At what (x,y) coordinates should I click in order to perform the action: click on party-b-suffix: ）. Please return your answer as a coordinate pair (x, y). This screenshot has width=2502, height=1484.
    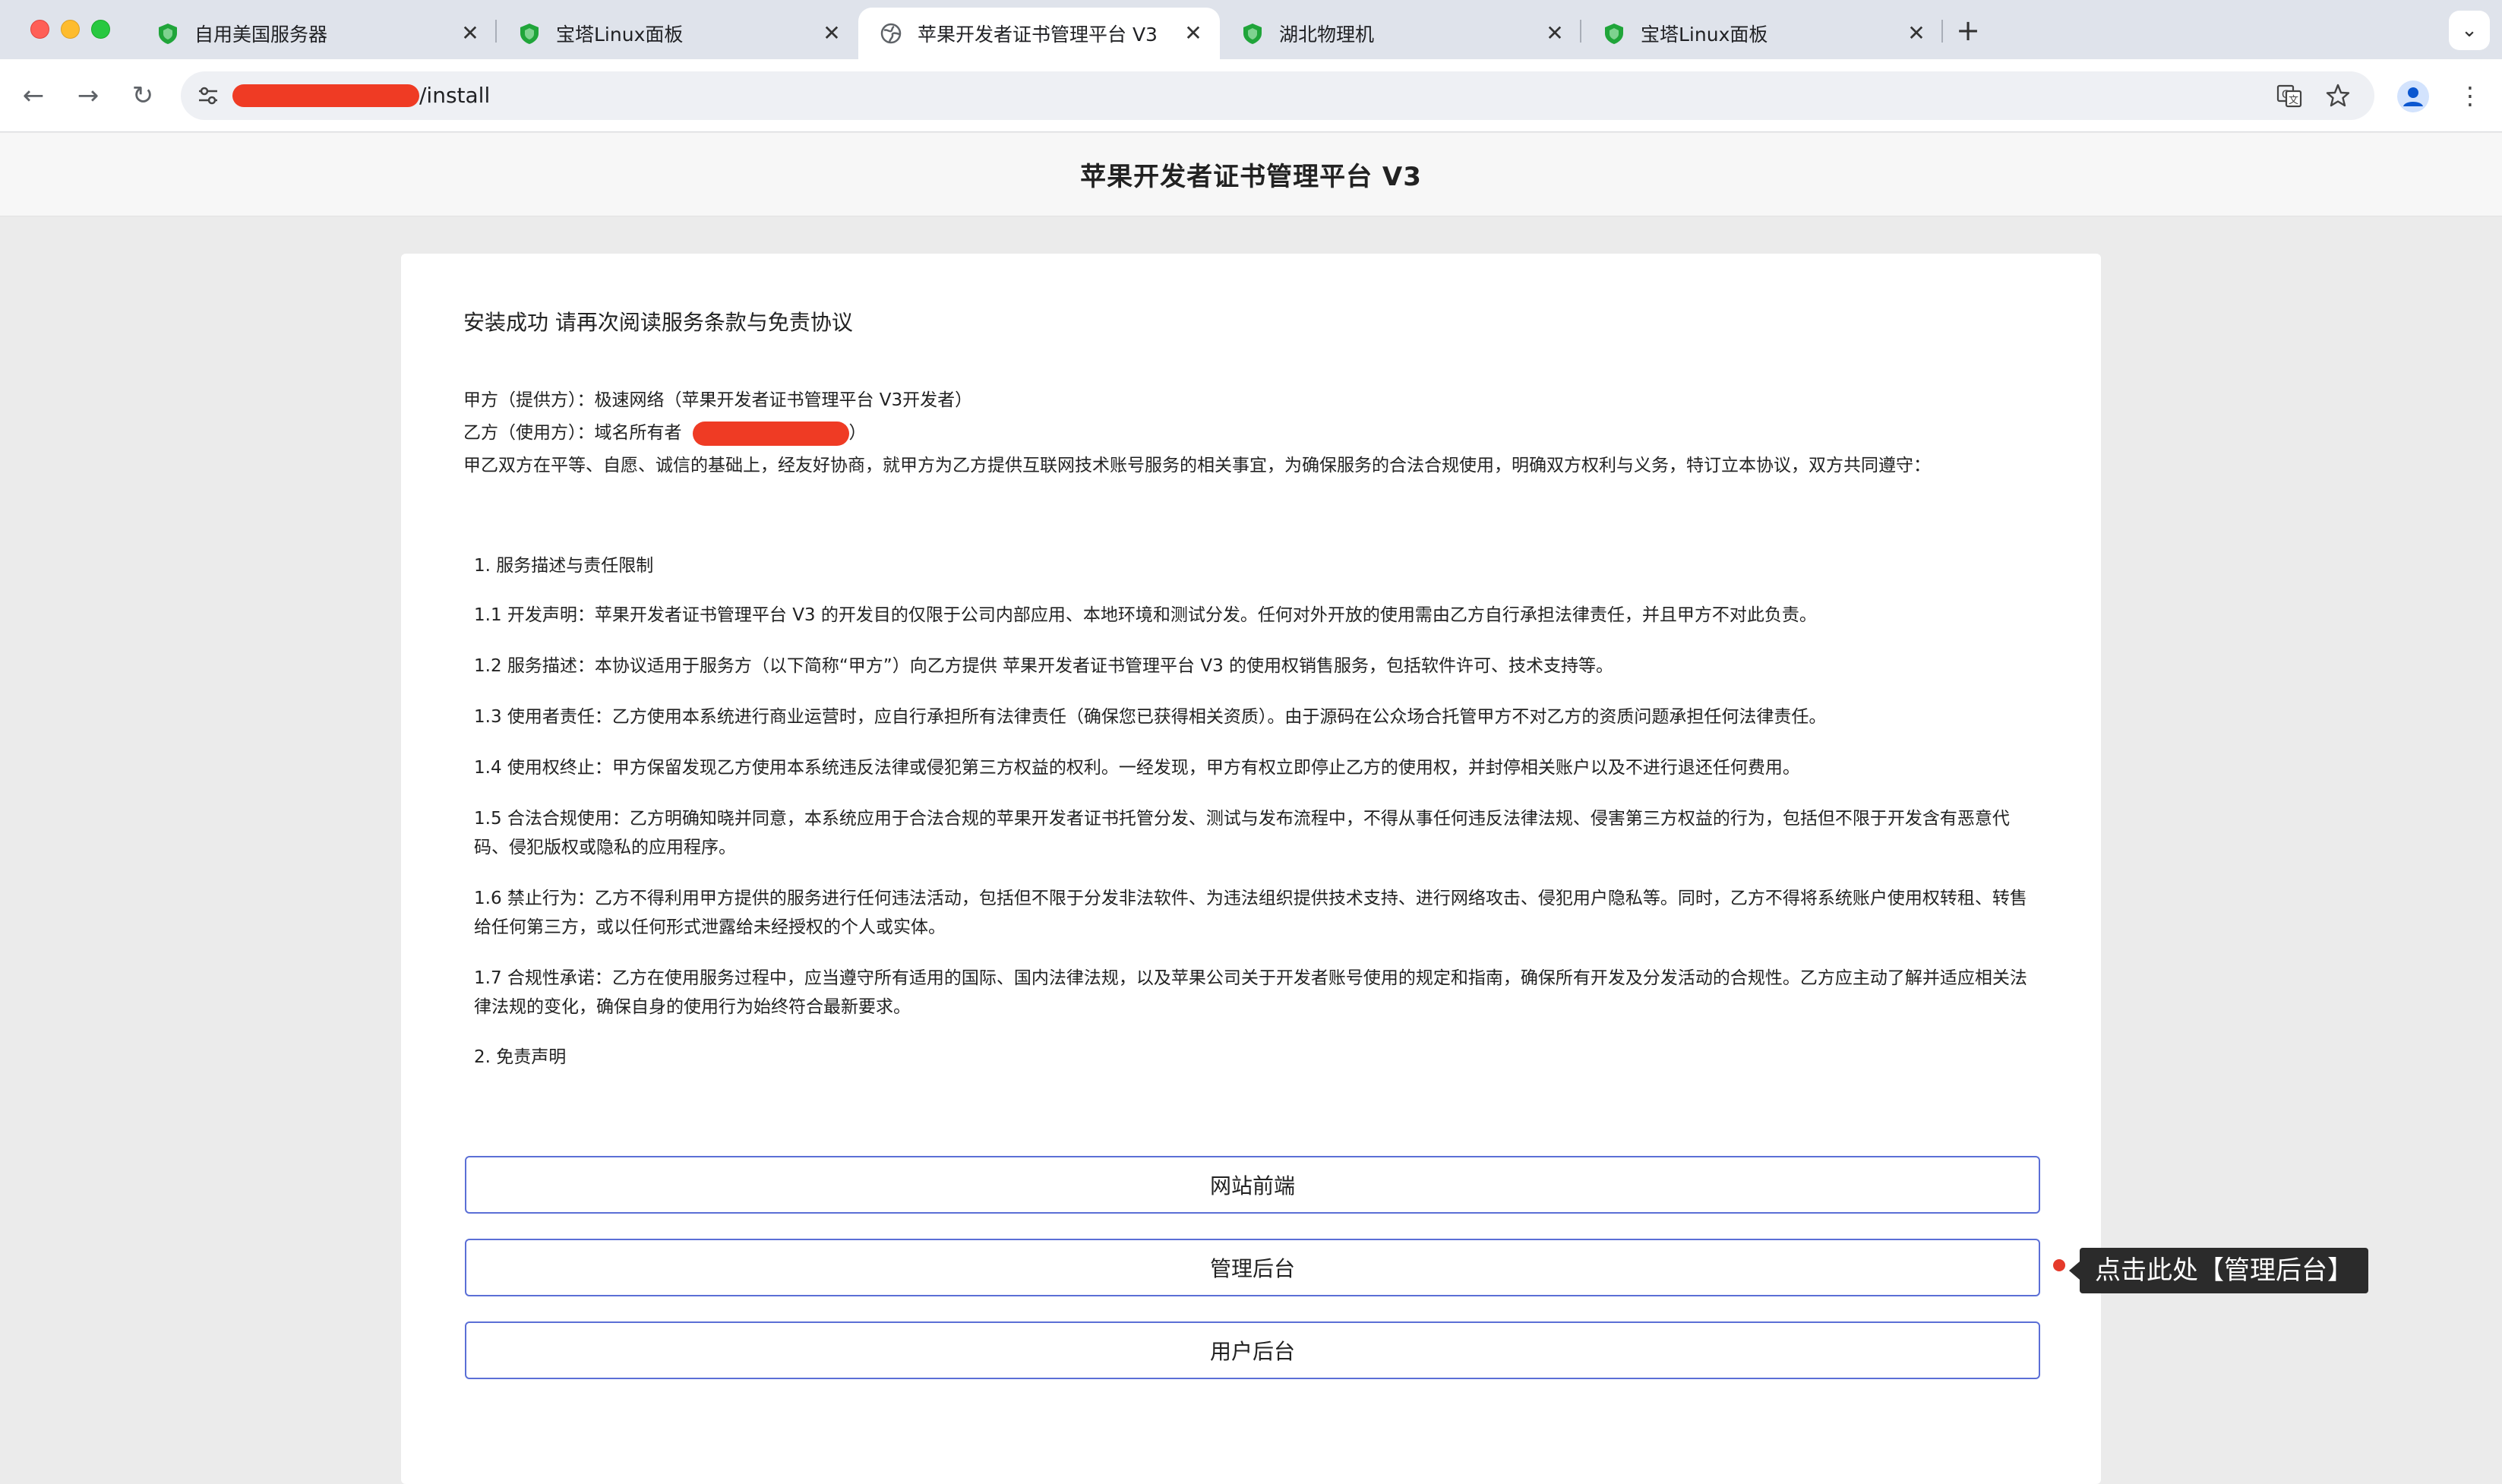
    Looking at the image, I should click on (857, 433).